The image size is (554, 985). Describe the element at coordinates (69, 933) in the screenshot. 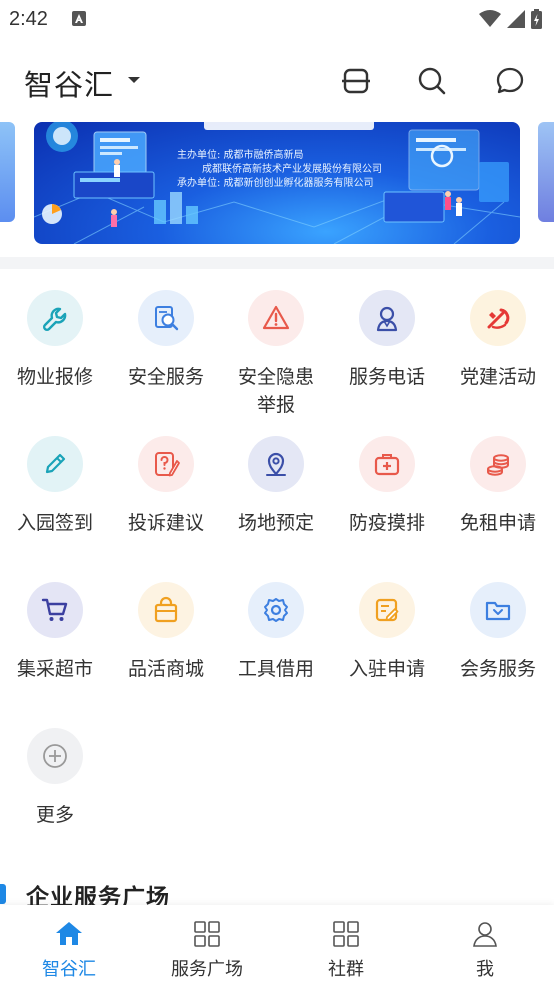

I see `home-icon` at that location.